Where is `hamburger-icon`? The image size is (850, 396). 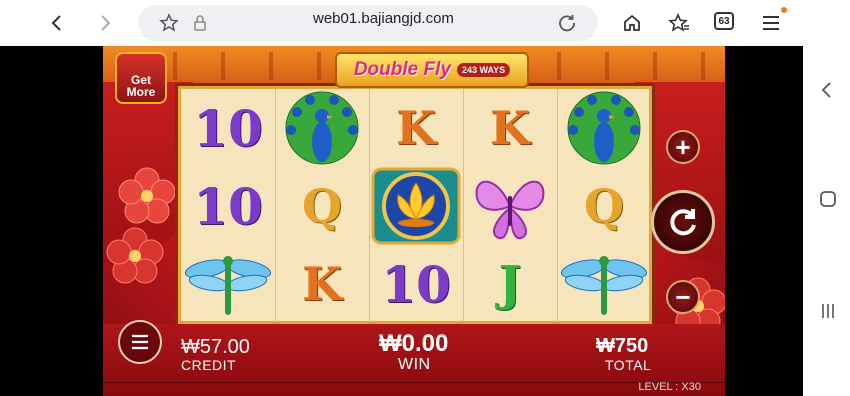 hamburger-icon is located at coordinates (140, 342).